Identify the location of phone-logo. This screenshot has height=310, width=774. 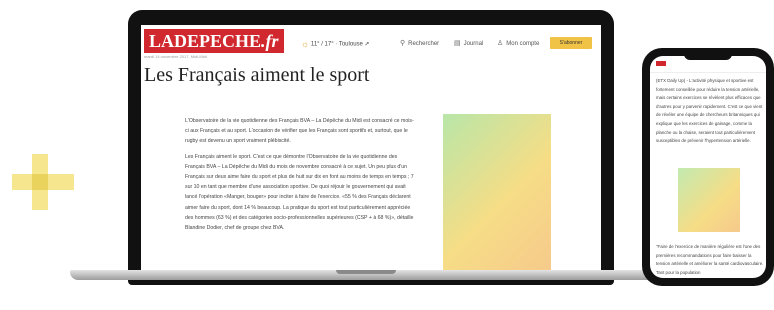
(661, 63).